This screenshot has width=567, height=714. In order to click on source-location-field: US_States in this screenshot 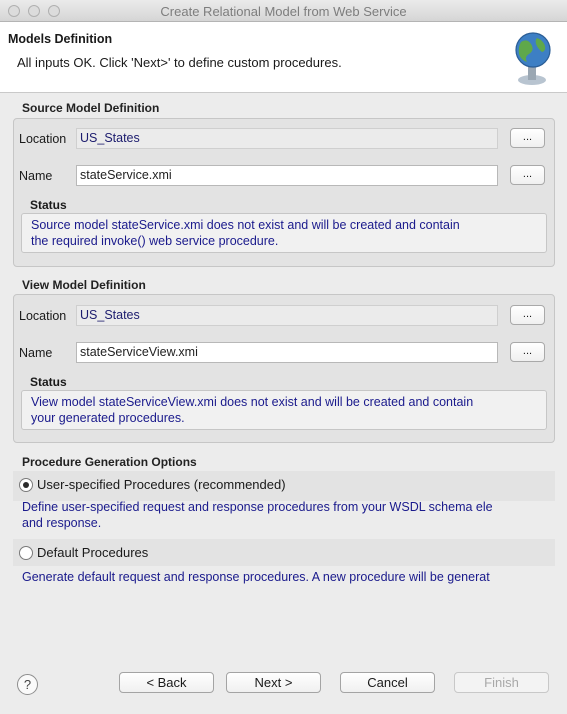, I will do `click(287, 138)`.